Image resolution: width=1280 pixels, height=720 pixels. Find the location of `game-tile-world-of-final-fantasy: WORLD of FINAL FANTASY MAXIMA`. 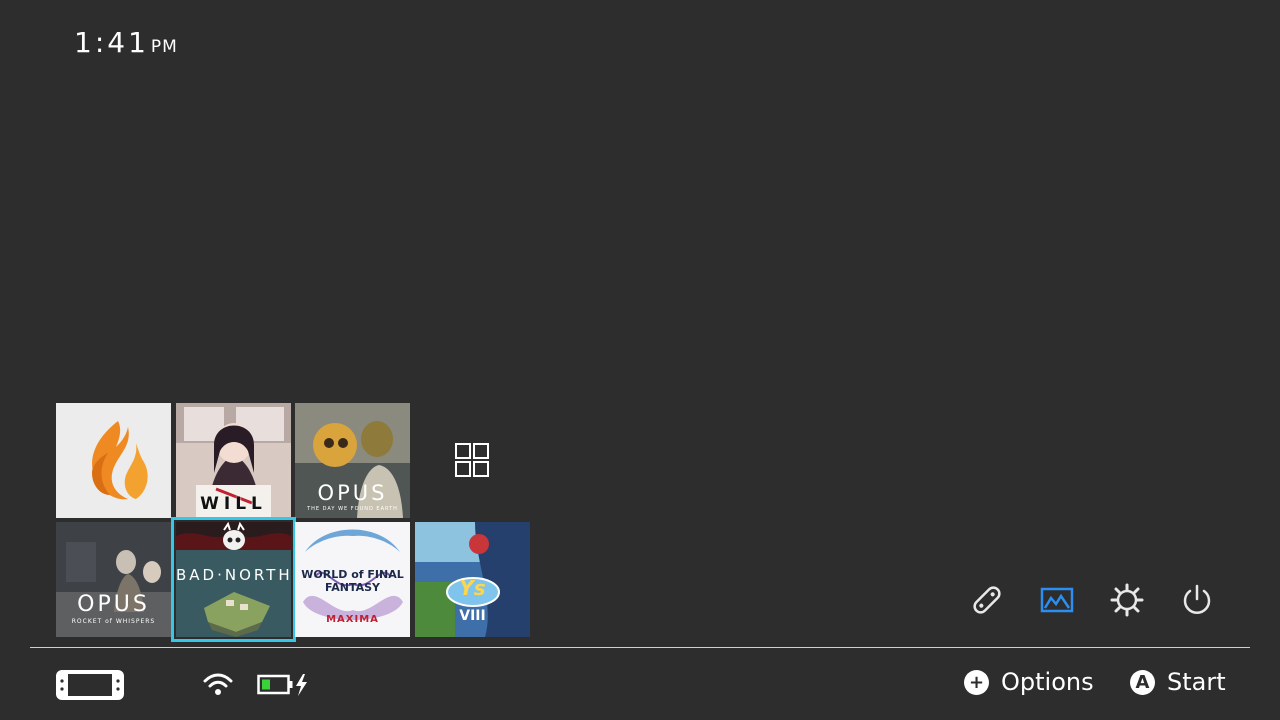

game-tile-world-of-final-fantasy: WORLD of FINAL FANTASY MAXIMA is located at coordinates (352, 579).